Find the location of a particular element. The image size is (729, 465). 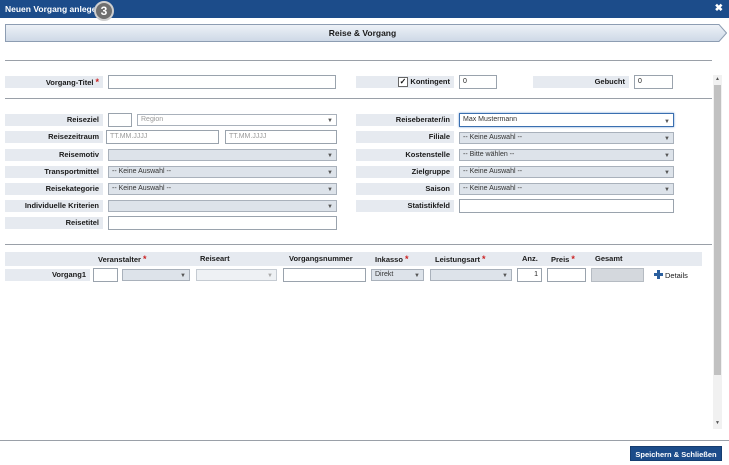

vorgang-titel-input is located at coordinates (222, 82).